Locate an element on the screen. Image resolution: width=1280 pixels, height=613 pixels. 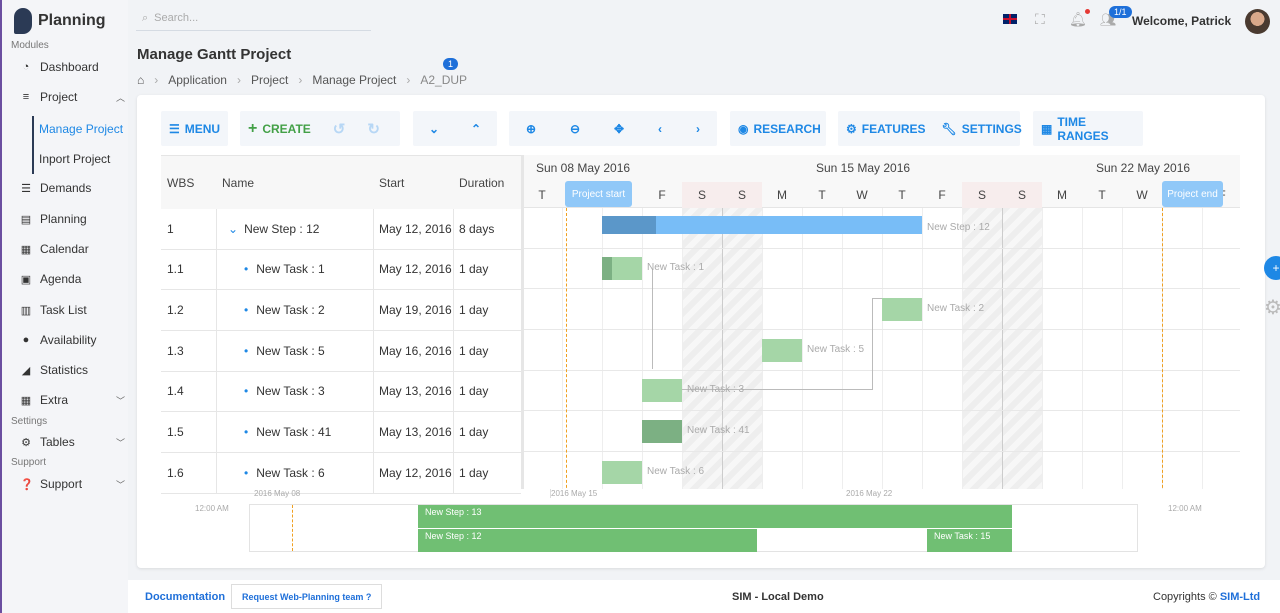
zoom-group: ⊕ ⊖ ✥ ‹ › is located at coordinates (613, 128).